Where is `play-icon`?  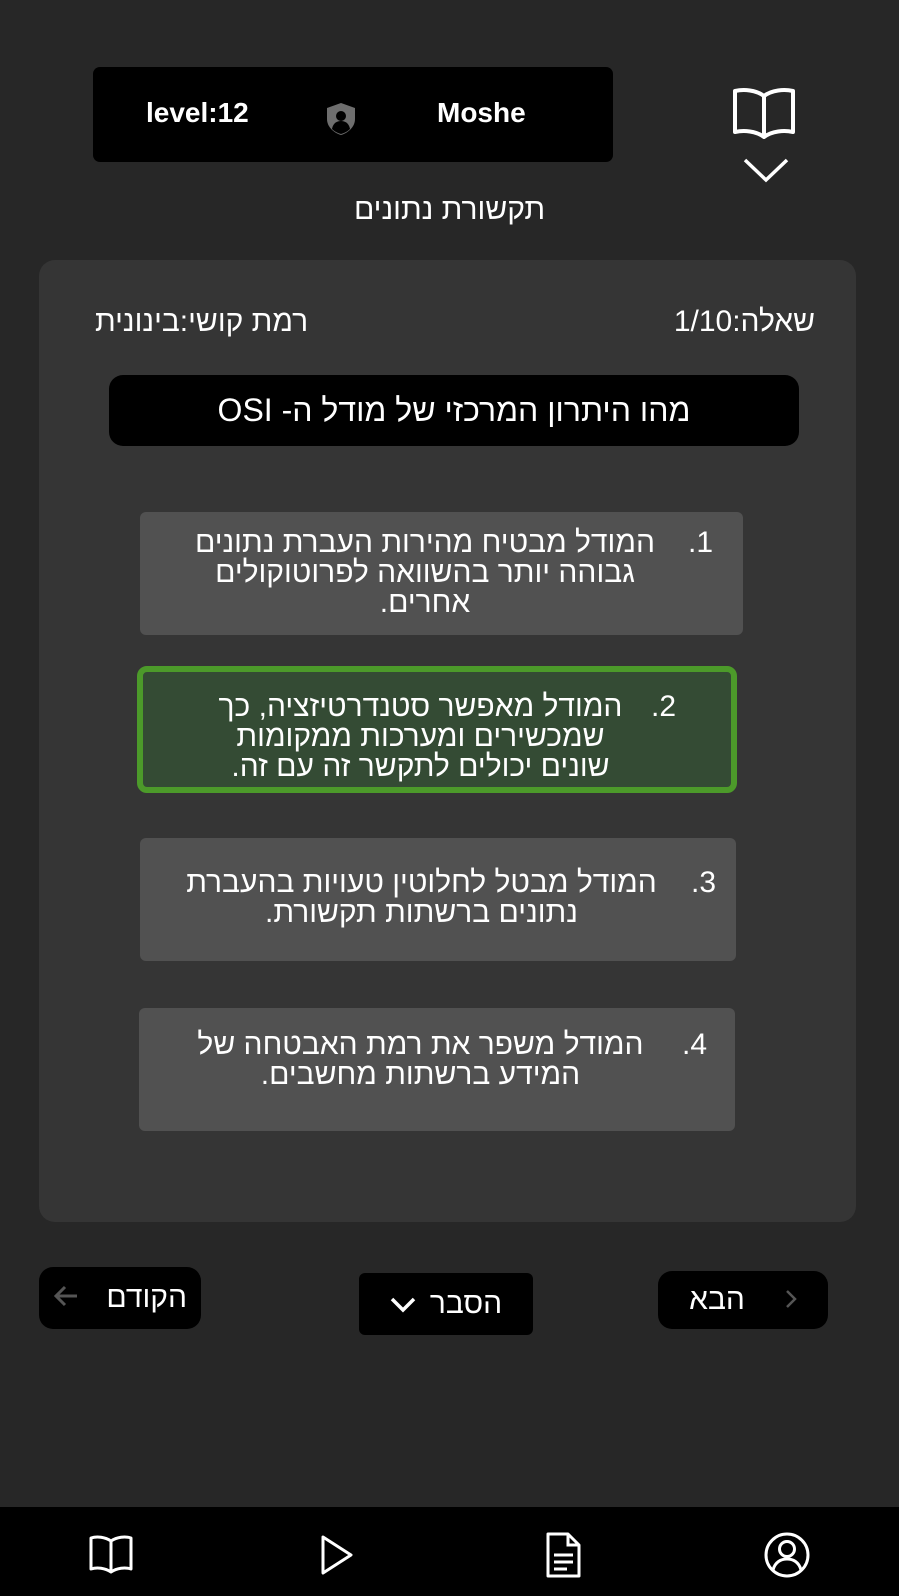 play-icon is located at coordinates (337, 1555).